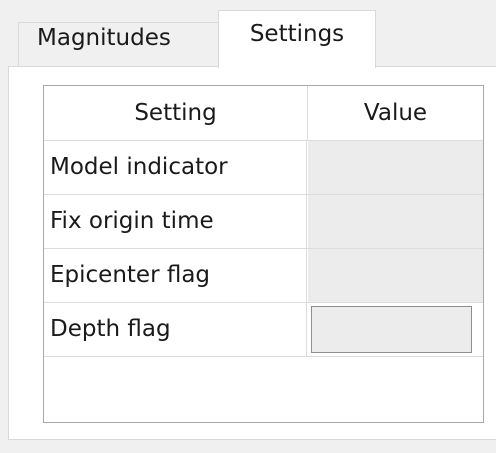 Image resolution: width=496 pixels, height=453 pixels. I want to click on table-row-model-indicator: Model indicator, so click(263, 168).